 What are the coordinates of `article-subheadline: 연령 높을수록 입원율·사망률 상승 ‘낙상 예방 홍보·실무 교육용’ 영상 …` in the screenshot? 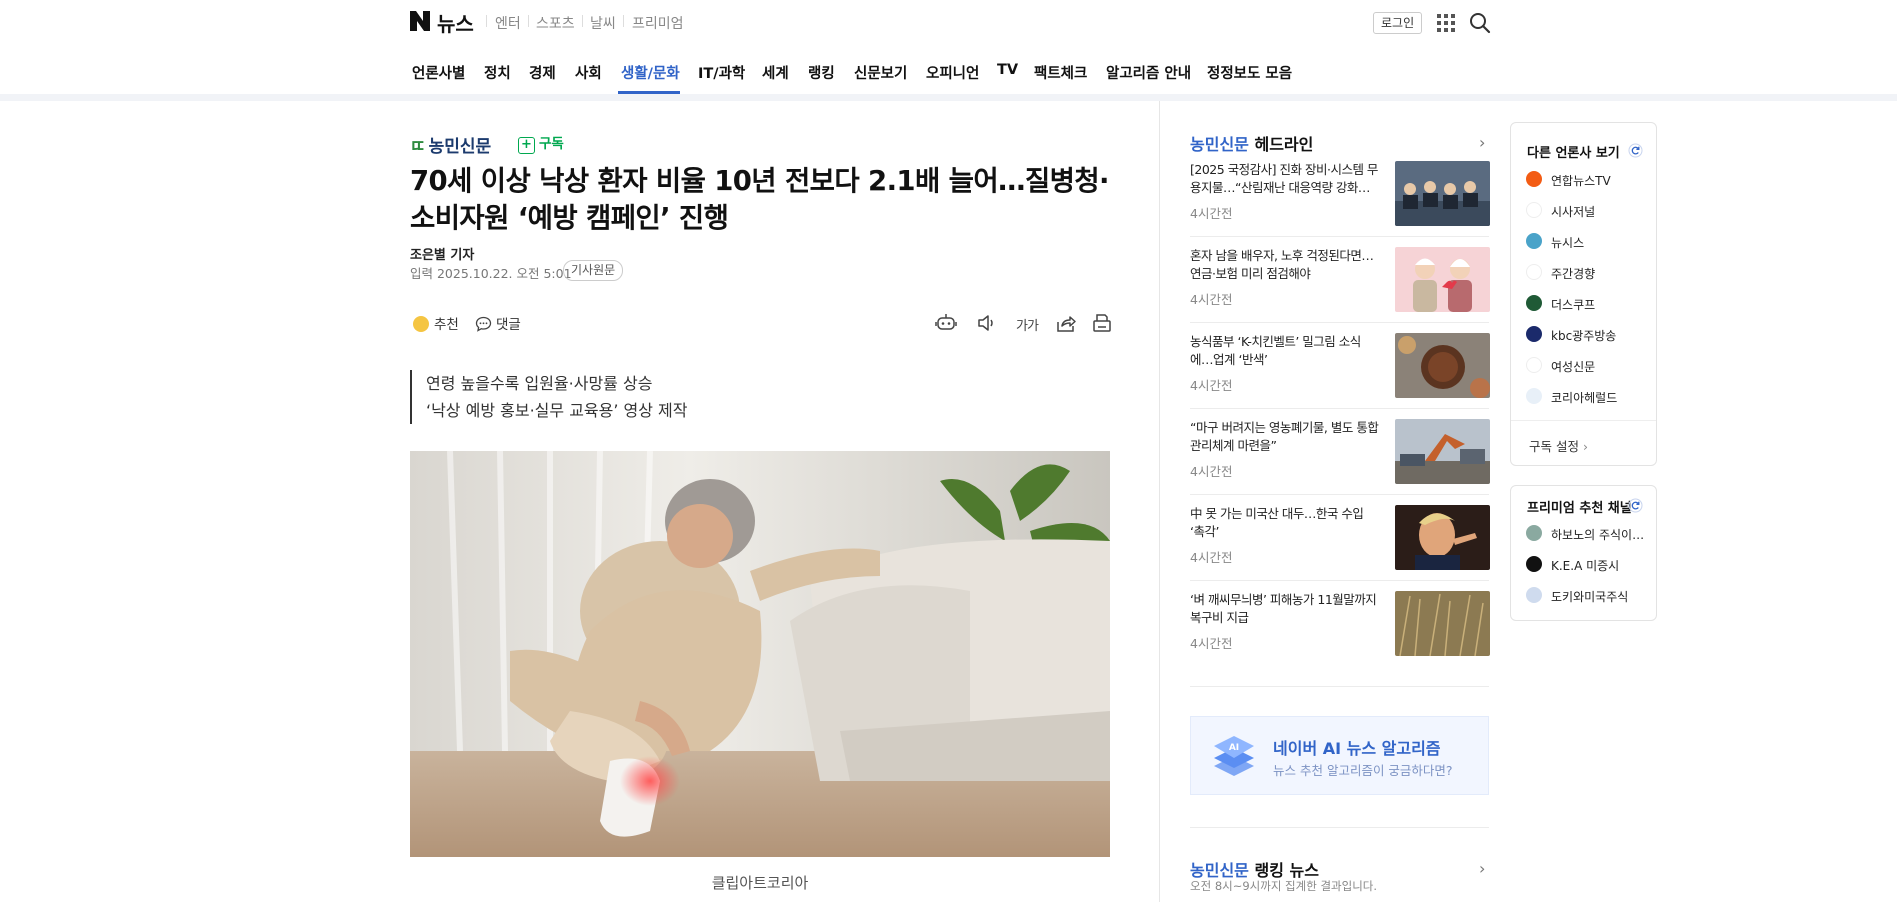 It's located at (549, 397).